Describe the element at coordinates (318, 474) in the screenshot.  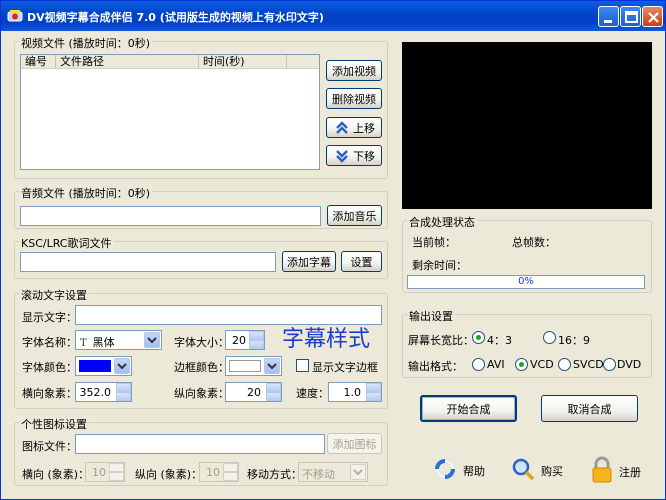
I see `move-mode-value: 不移动` at that location.